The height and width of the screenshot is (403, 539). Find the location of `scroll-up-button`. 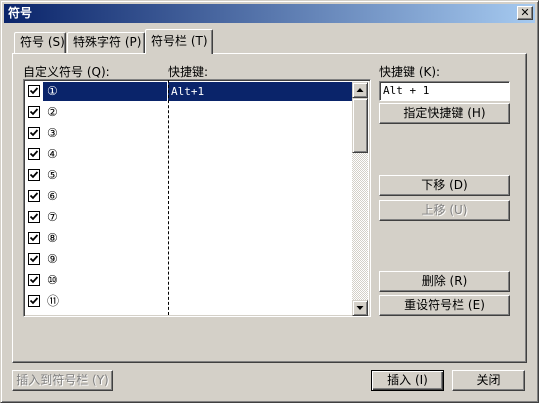

scroll-up-button is located at coordinates (360, 90).